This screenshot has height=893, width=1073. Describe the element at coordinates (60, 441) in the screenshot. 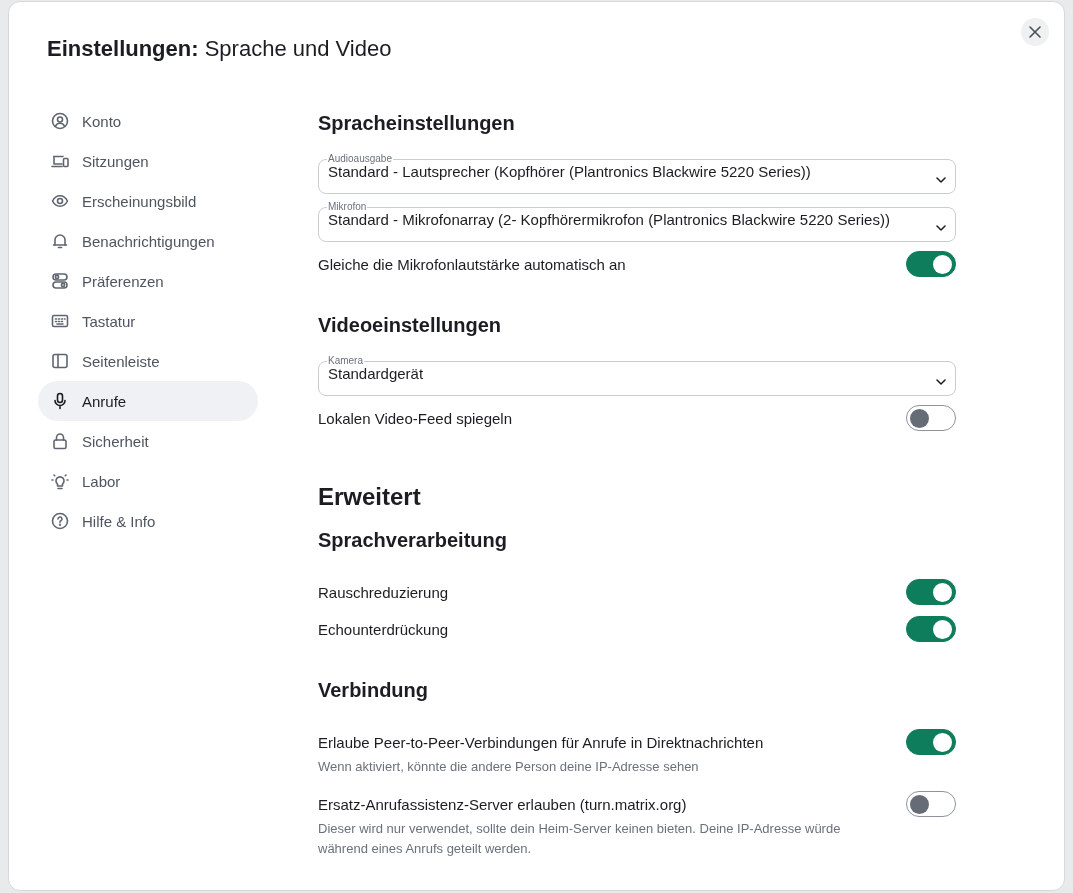

I see `lock-icon` at that location.